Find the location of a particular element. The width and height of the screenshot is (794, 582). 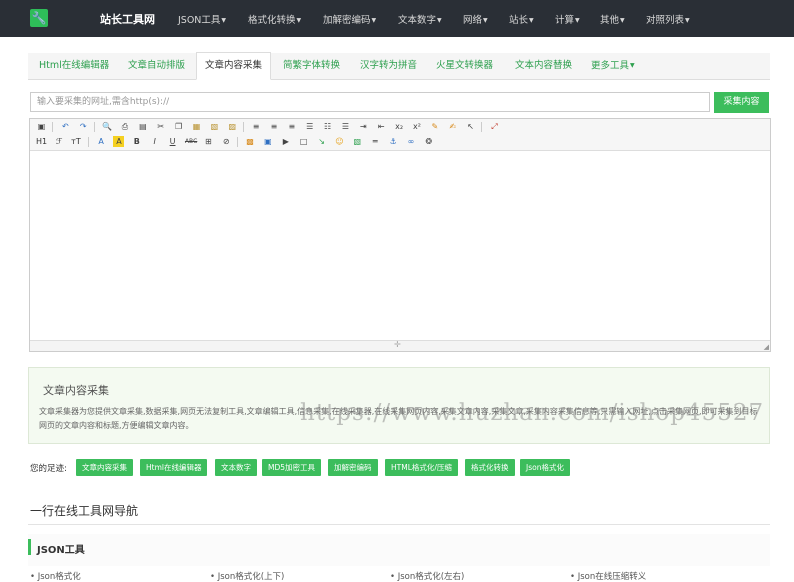

footprint-link: 格式化转换 is located at coordinates (490, 467).